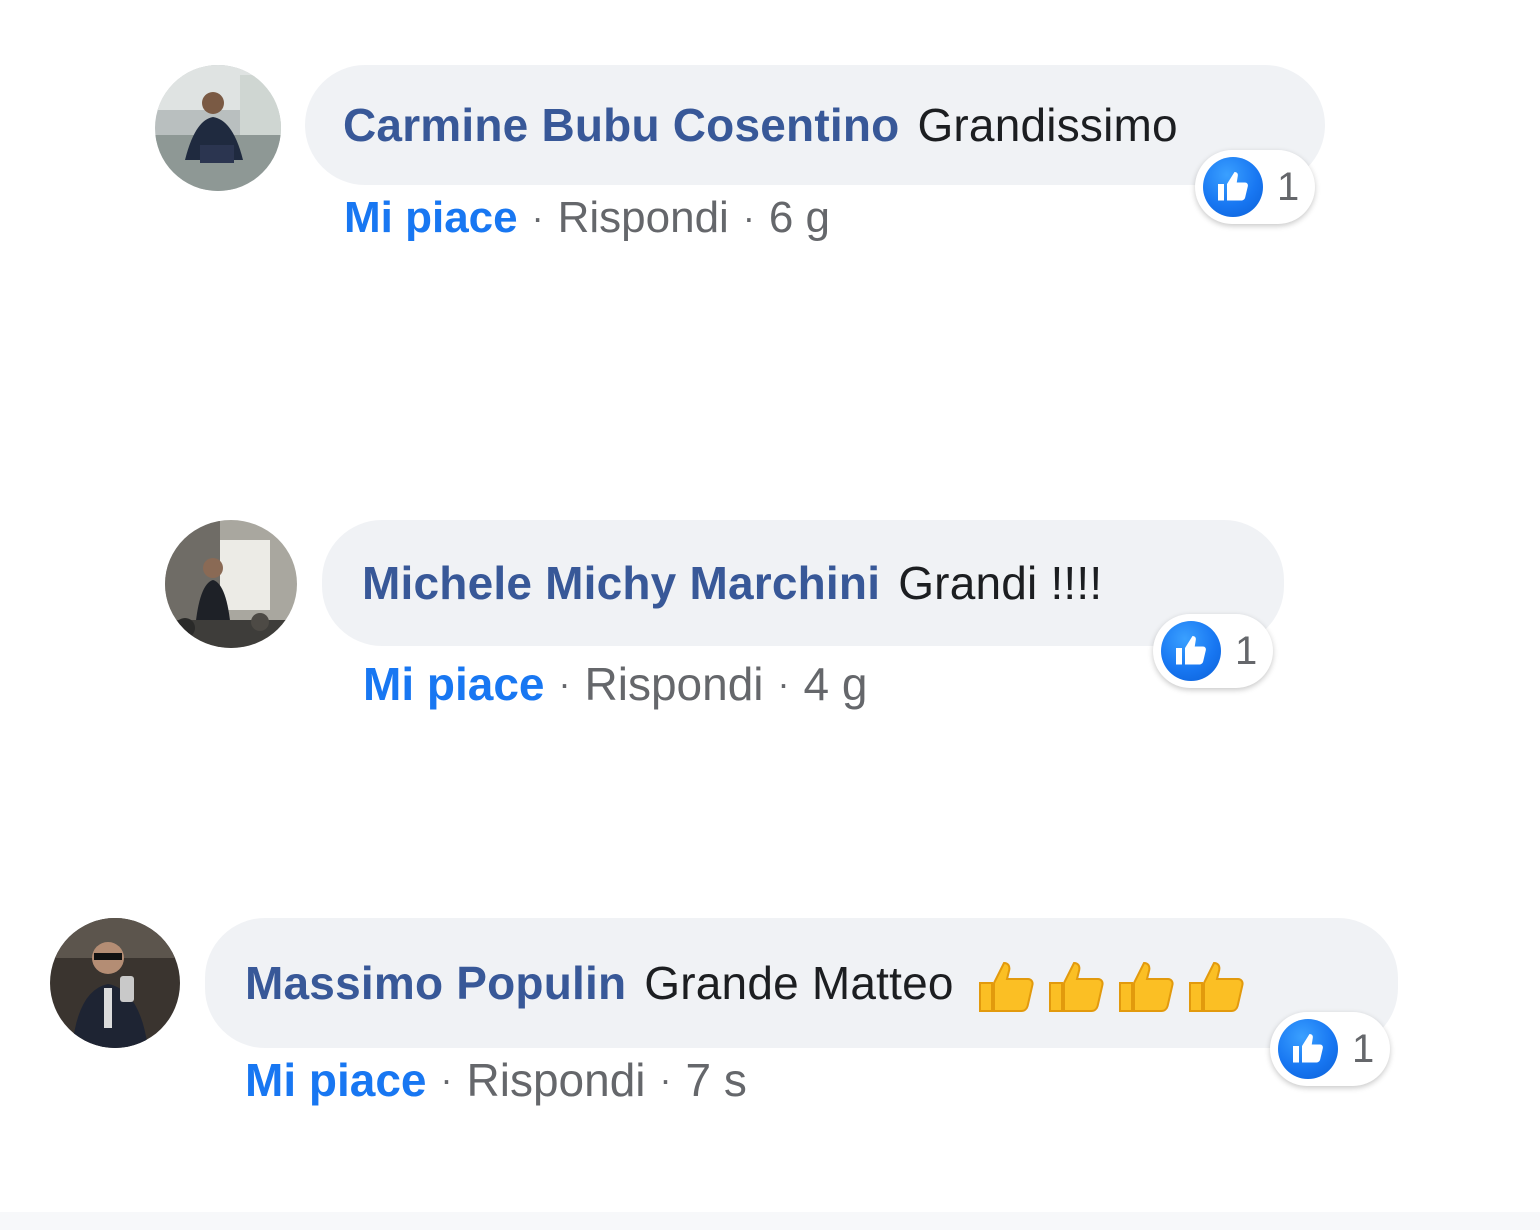 The width and height of the screenshot is (1540, 1230). I want to click on comment-actions: Mi piace · Rispondi · 4 g, so click(615, 684).